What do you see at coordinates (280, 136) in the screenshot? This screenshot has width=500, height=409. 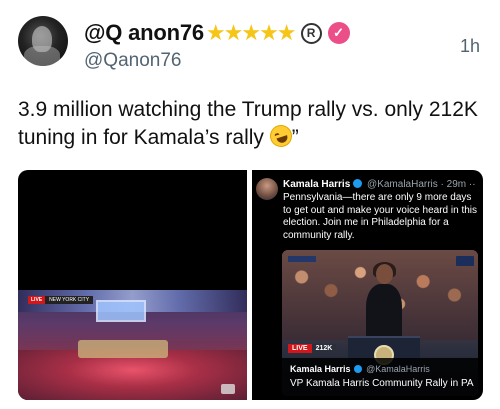 I see `laughing-emoji-icon` at bounding box center [280, 136].